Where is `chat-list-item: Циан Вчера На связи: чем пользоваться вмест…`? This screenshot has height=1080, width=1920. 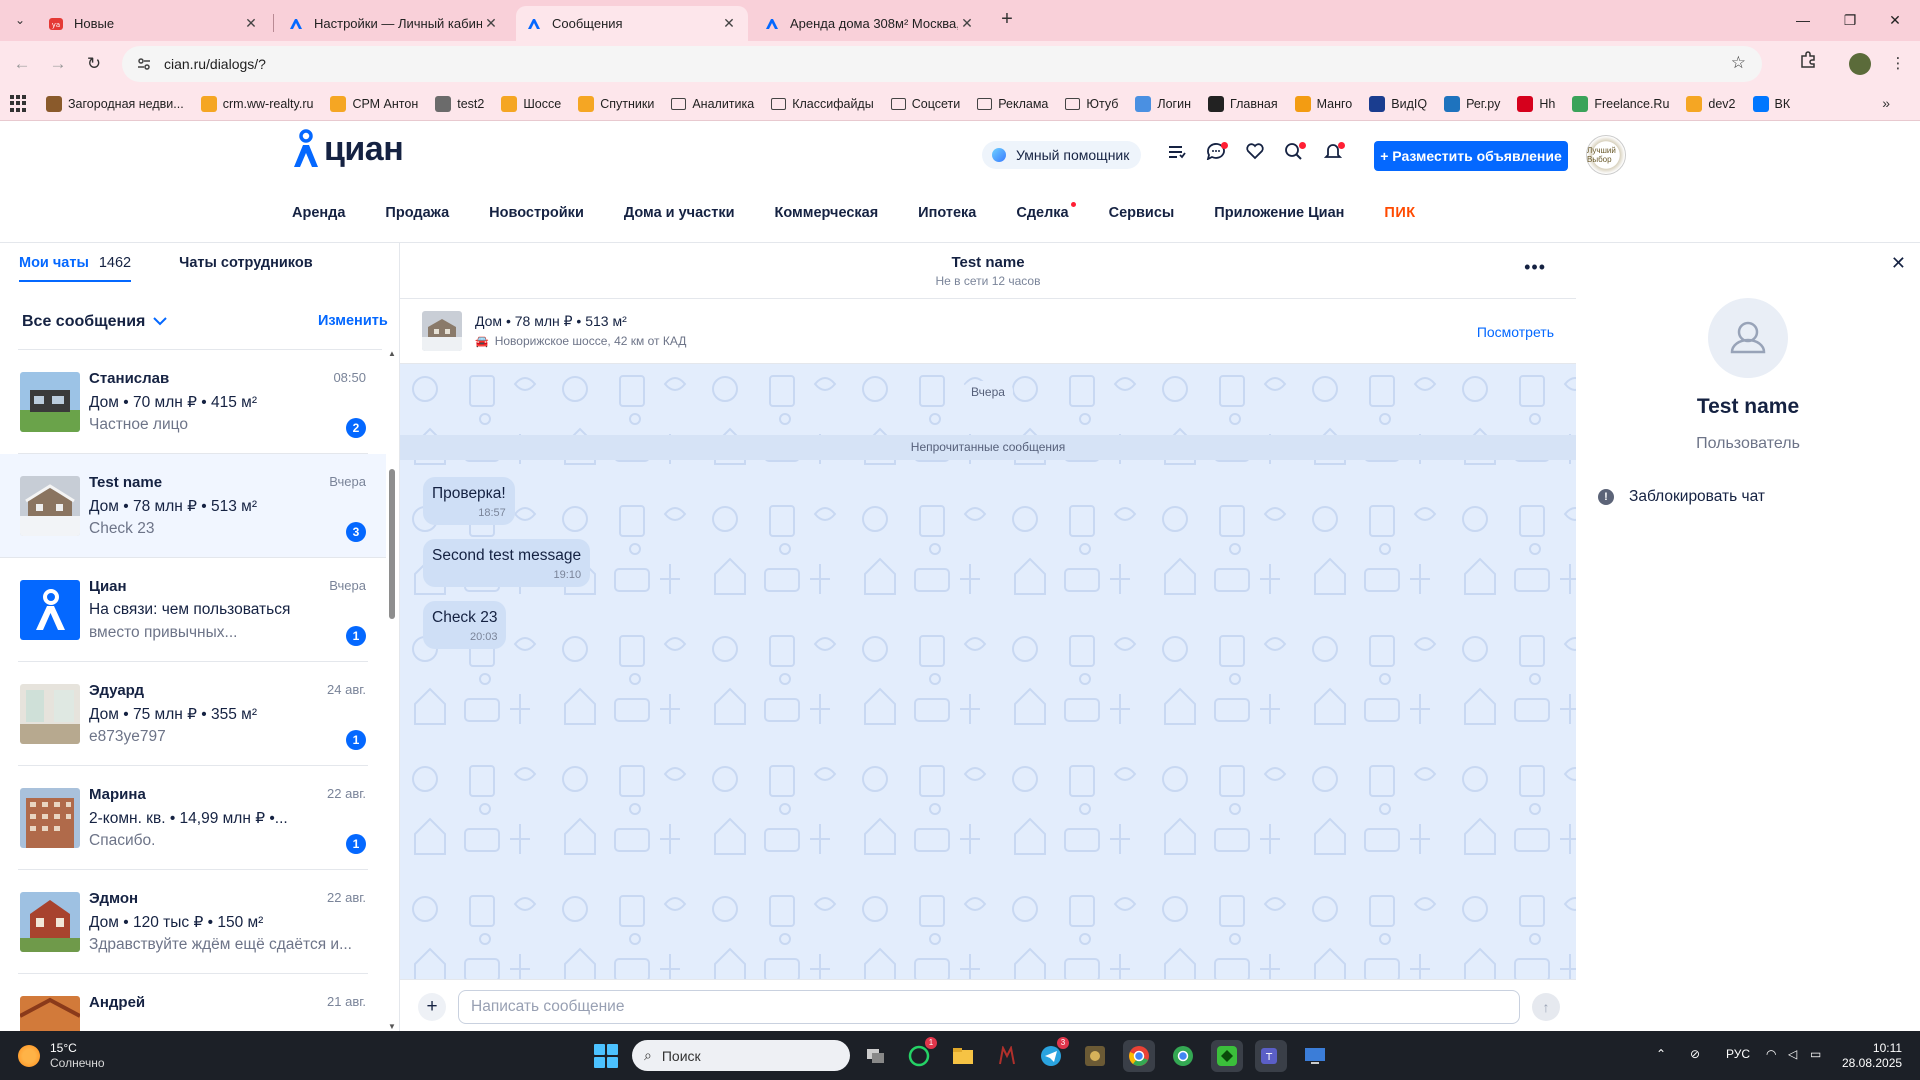 chat-list-item: Циан Вчера На связи: чем пользоваться вмест… is located at coordinates (193, 610).